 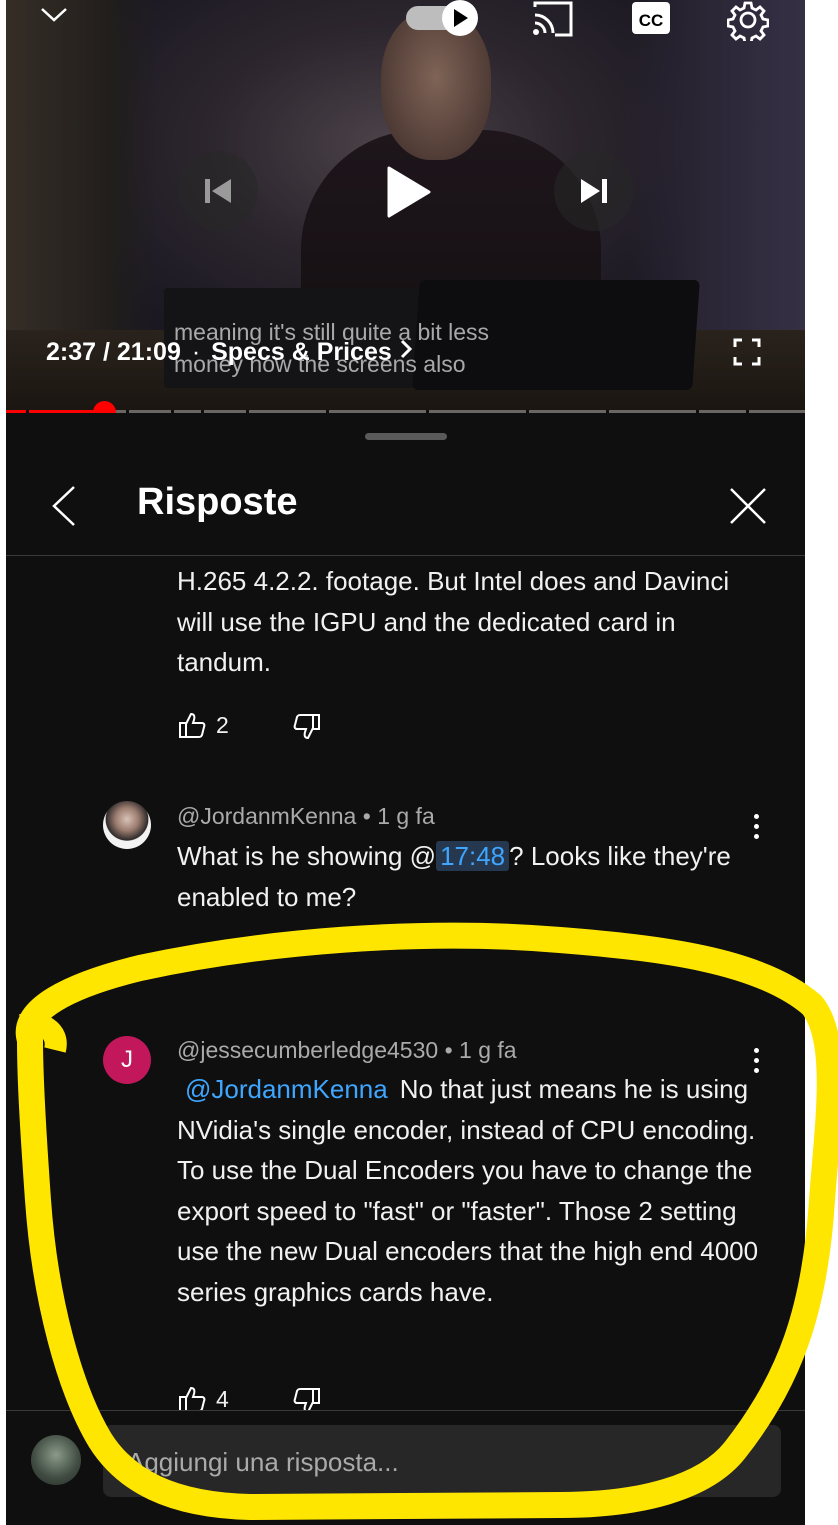 What do you see at coordinates (71, 352) in the screenshot?
I see `current-time: 2:37` at bounding box center [71, 352].